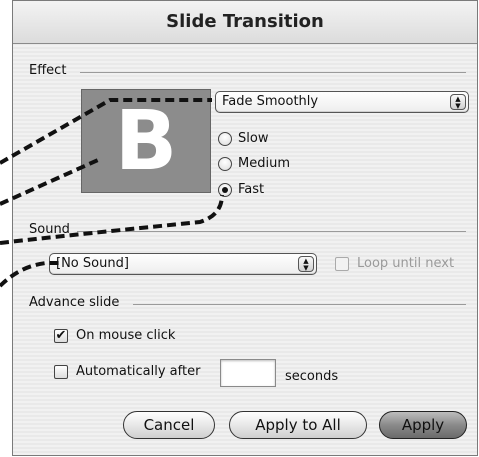 The image size is (479, 457). Describe the element at coordinates (49, 229) in the screenshot. I see `sound-section-label: Sound` at that location.